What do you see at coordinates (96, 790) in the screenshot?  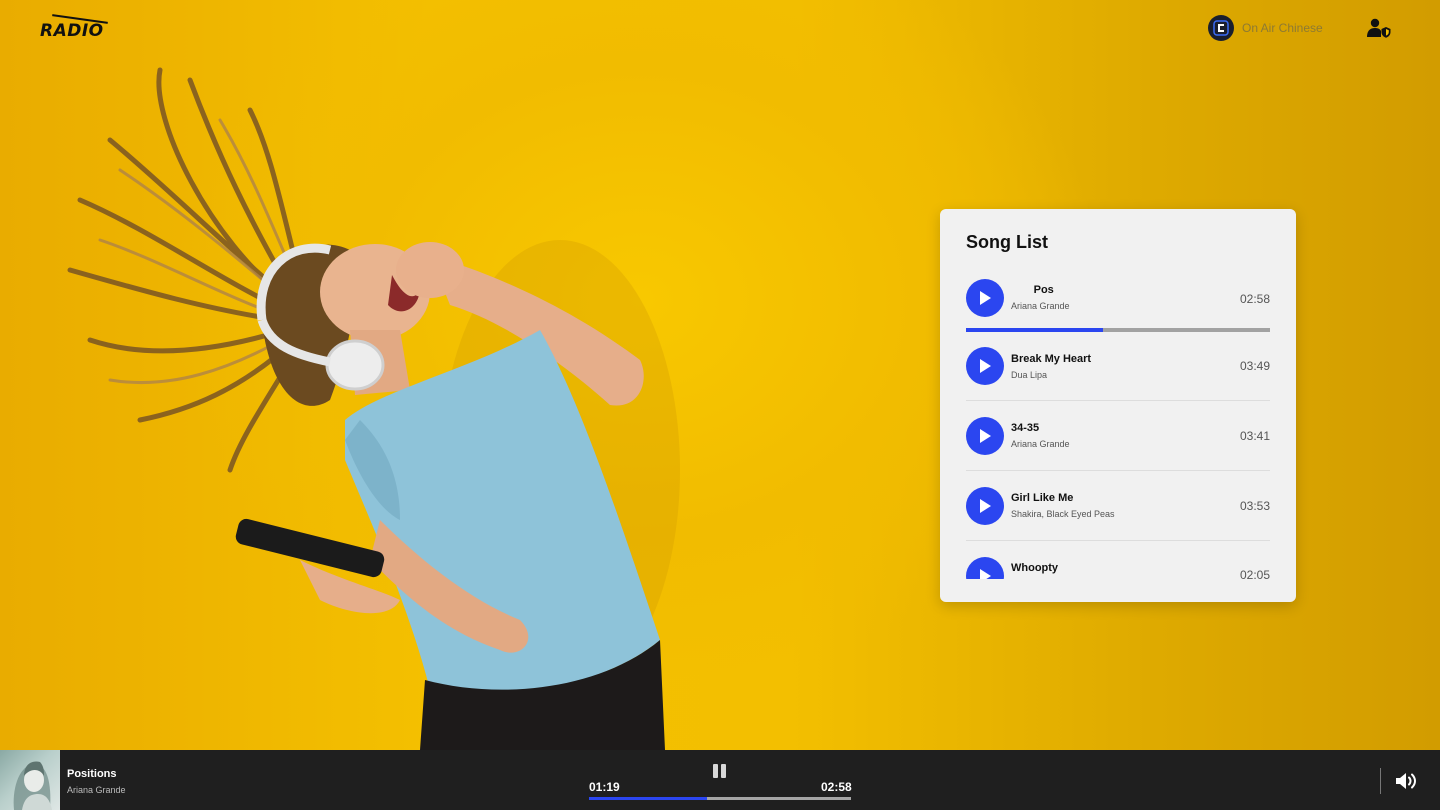 I see `player-song-artist: Ariana Grande` at bounding box center [96, 790].